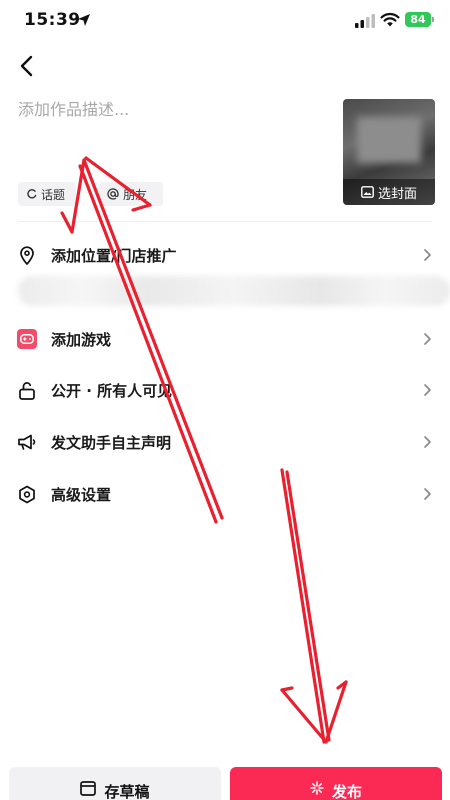  I want to click on draft-box-icon, so click(88, 788).